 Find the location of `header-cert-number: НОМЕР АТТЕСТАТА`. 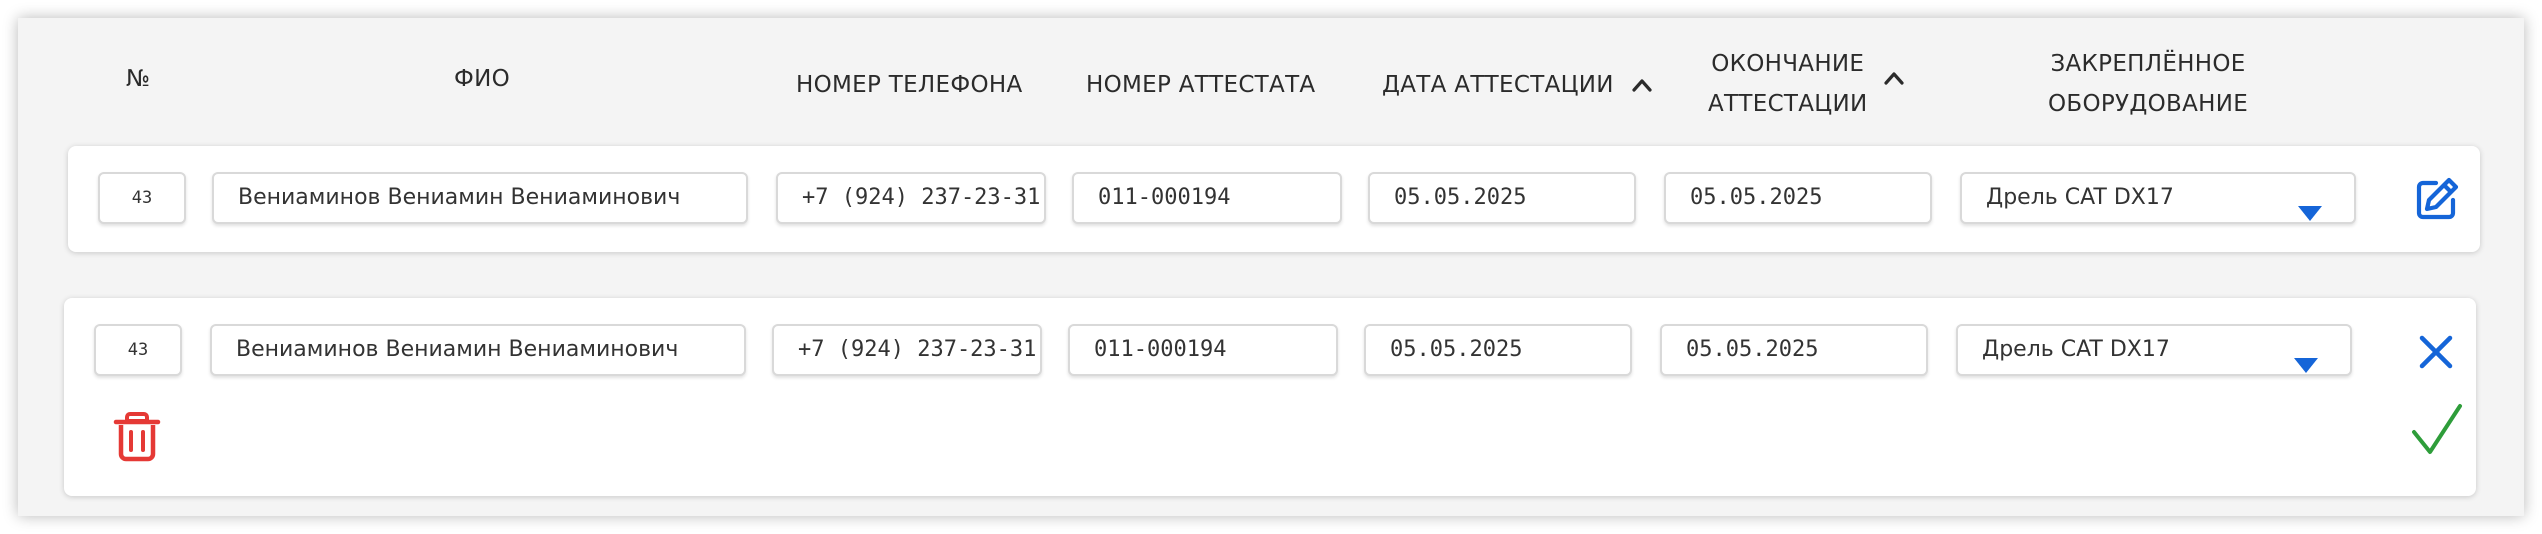

header-cert-number: НОМЕР АТТЕСТАТА is located at coordinates (1200, 85).